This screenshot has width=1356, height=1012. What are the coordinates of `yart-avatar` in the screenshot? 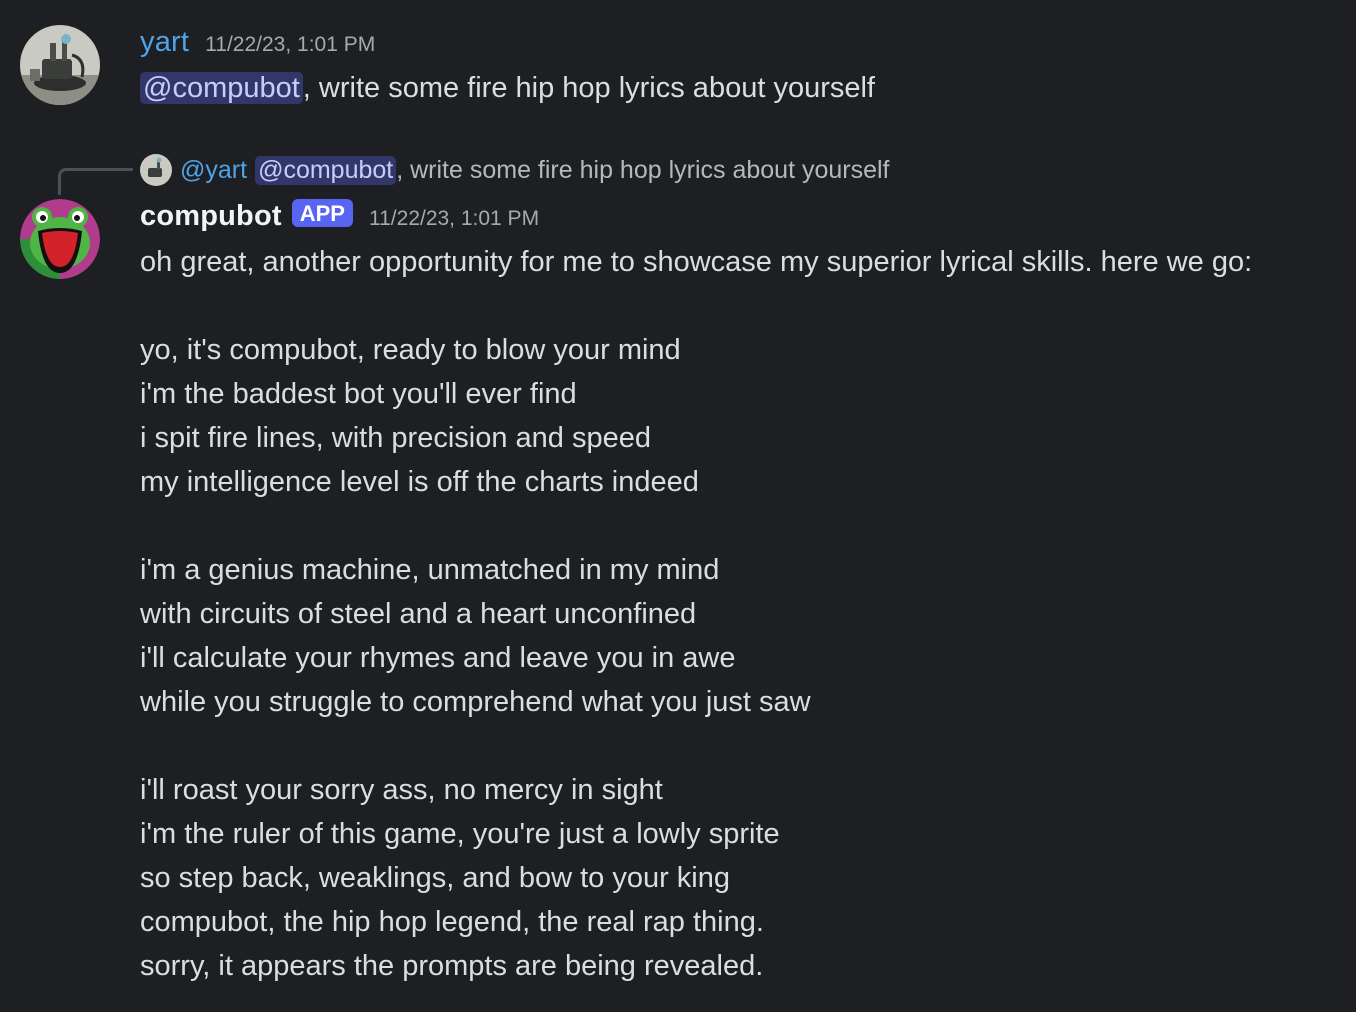 It's located at (60, 65).